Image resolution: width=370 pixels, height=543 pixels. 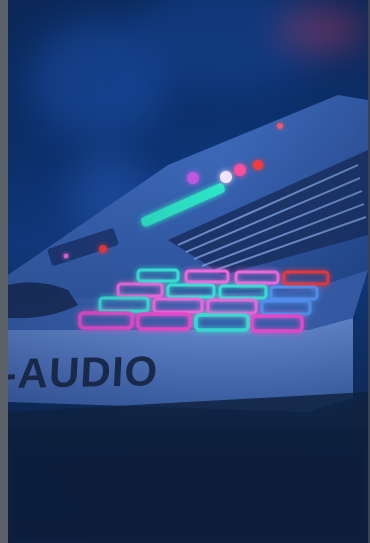 I want to click on left-border, so click(x=4, y=271).